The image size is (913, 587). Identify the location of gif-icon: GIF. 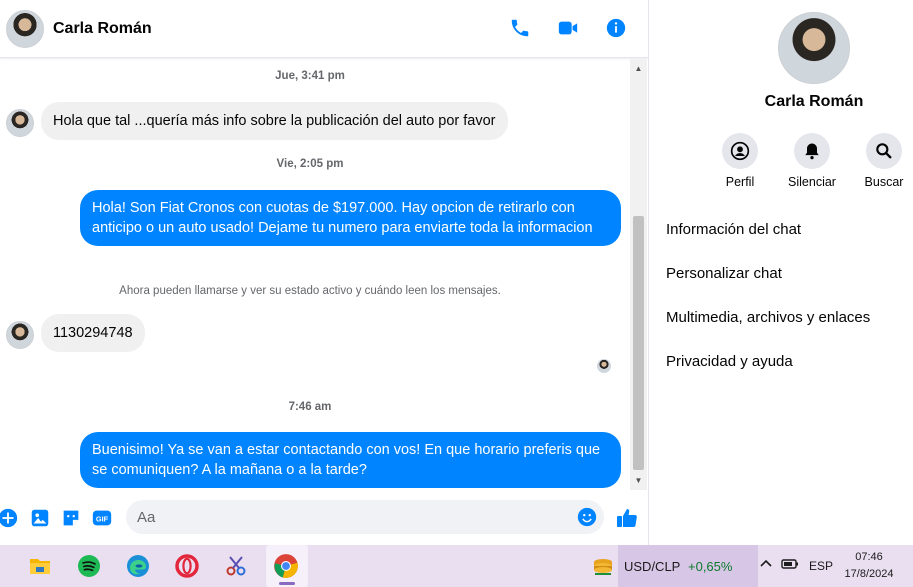
(102, 518).